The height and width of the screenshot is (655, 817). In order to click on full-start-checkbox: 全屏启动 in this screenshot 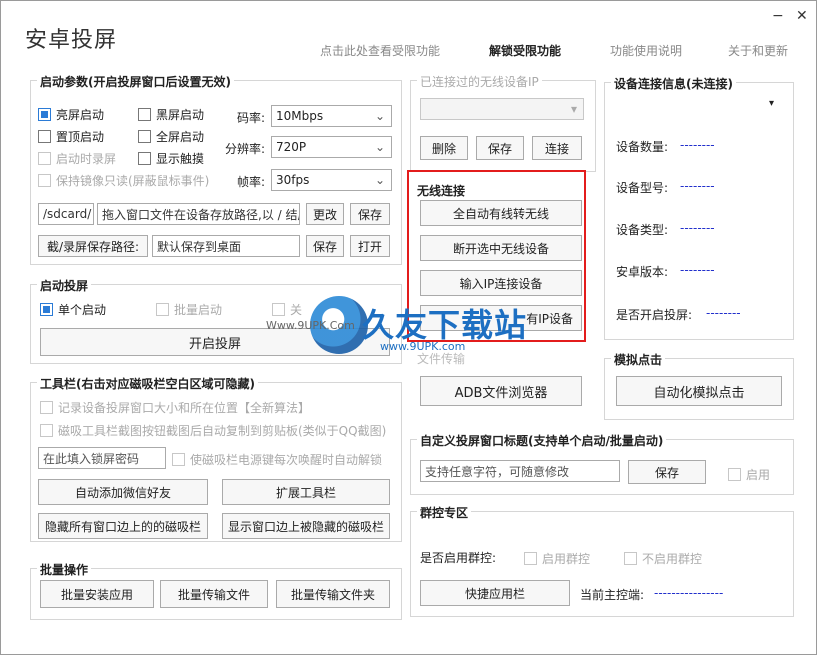, I will do `click(171, 136)`.